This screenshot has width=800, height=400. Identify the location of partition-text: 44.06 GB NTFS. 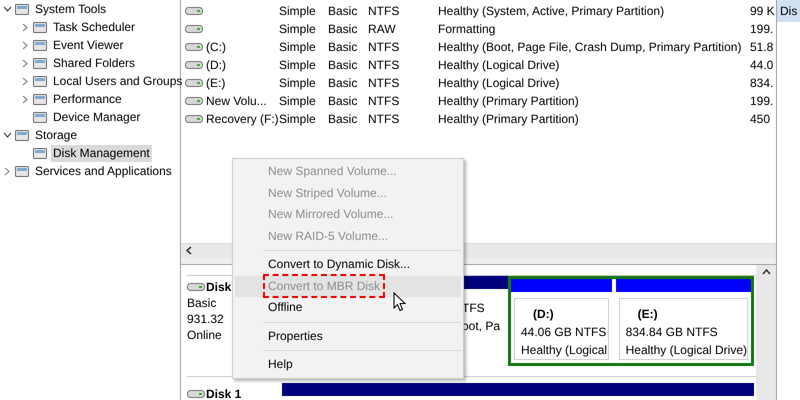
(564, 332).